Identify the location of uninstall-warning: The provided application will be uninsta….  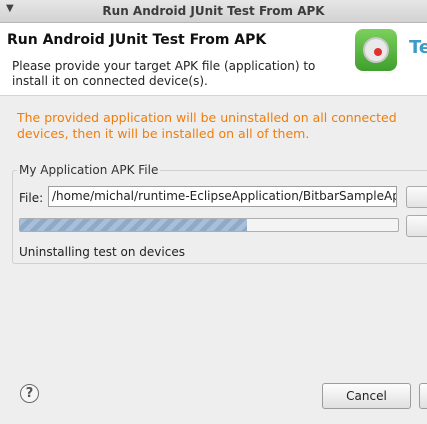
(207, 125).